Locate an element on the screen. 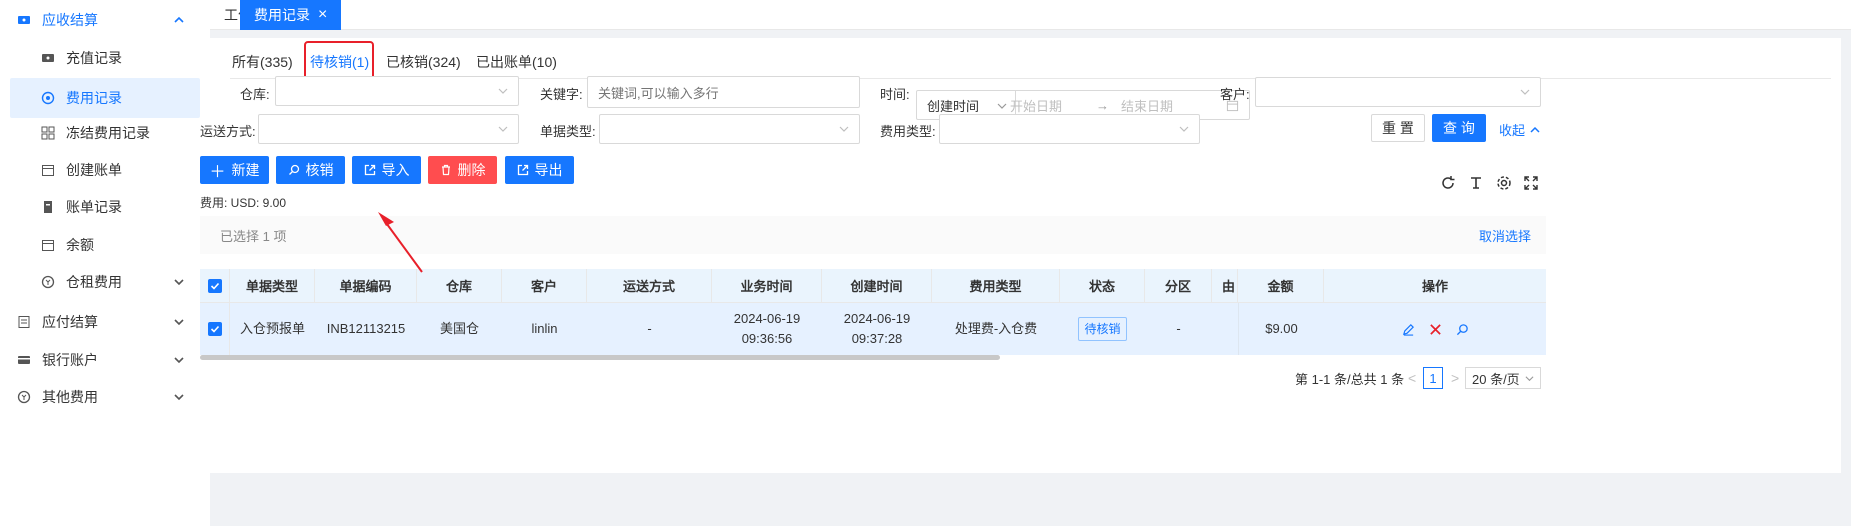 The height and width of the screenshot is (526, 1851). sidebar-item-frozen-fees: 冻结费用记录 is located at coordinates (105, 133).